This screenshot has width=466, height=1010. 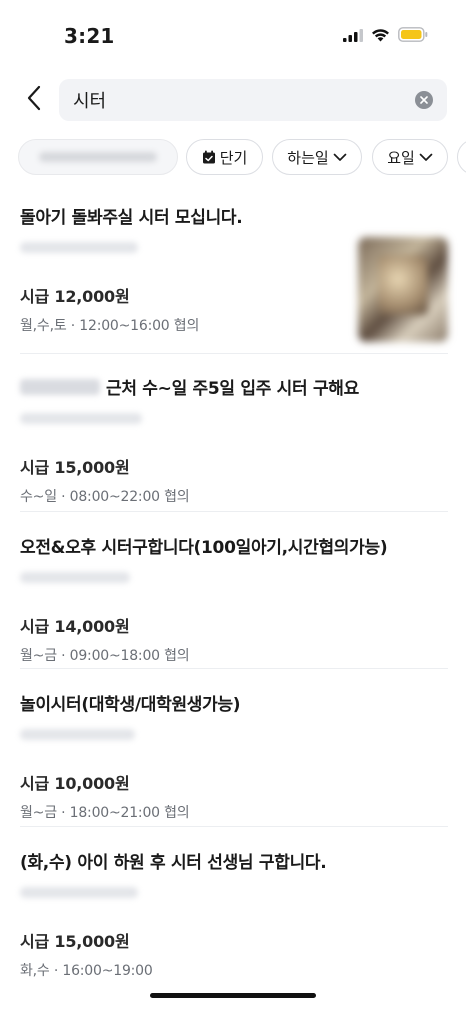 I want to click on back-button, so click(x=34, y=100).